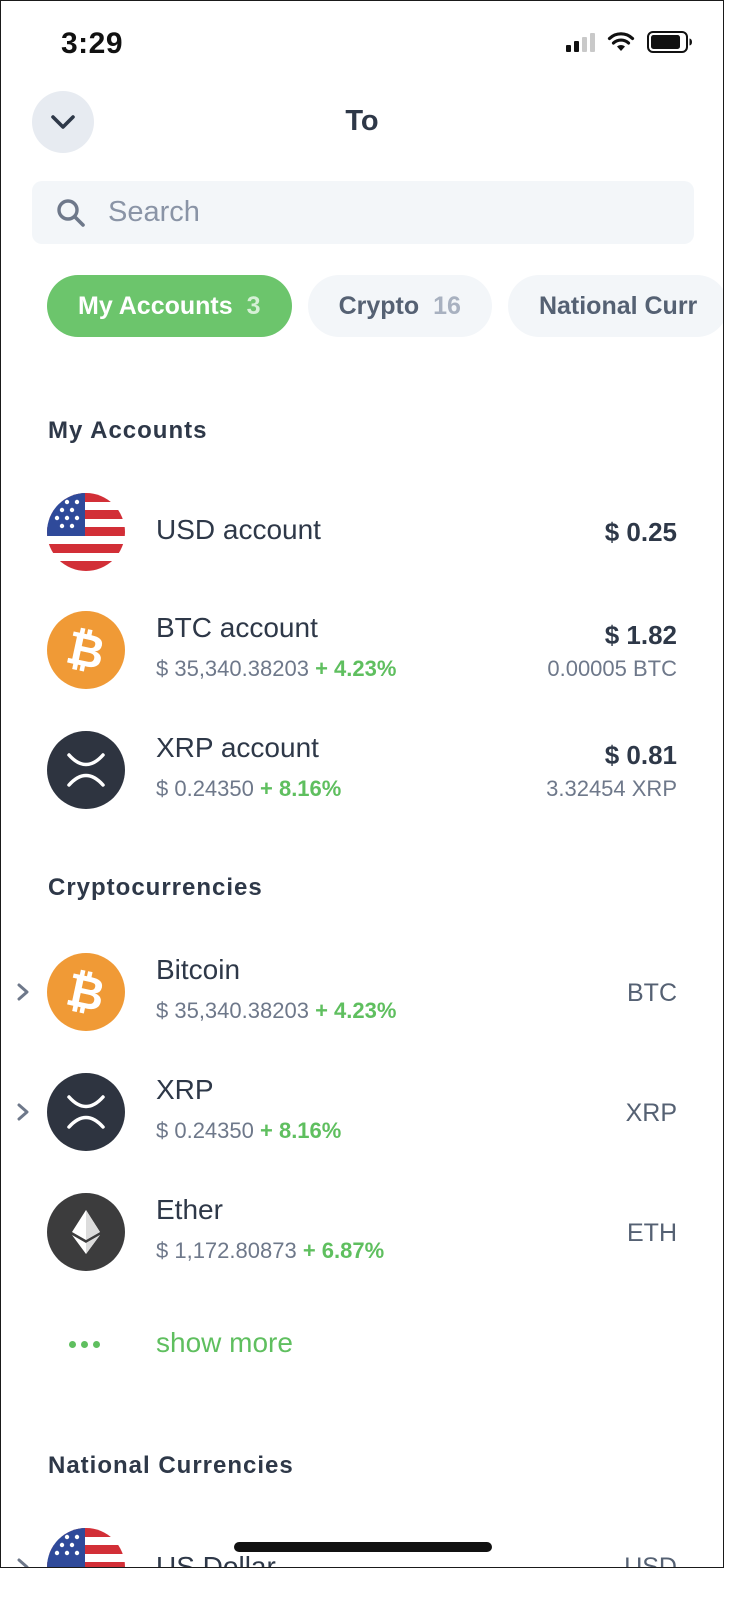  I want to click on section-title-cryptocurrencies: Cryptocurrencies, so click(155, 887).